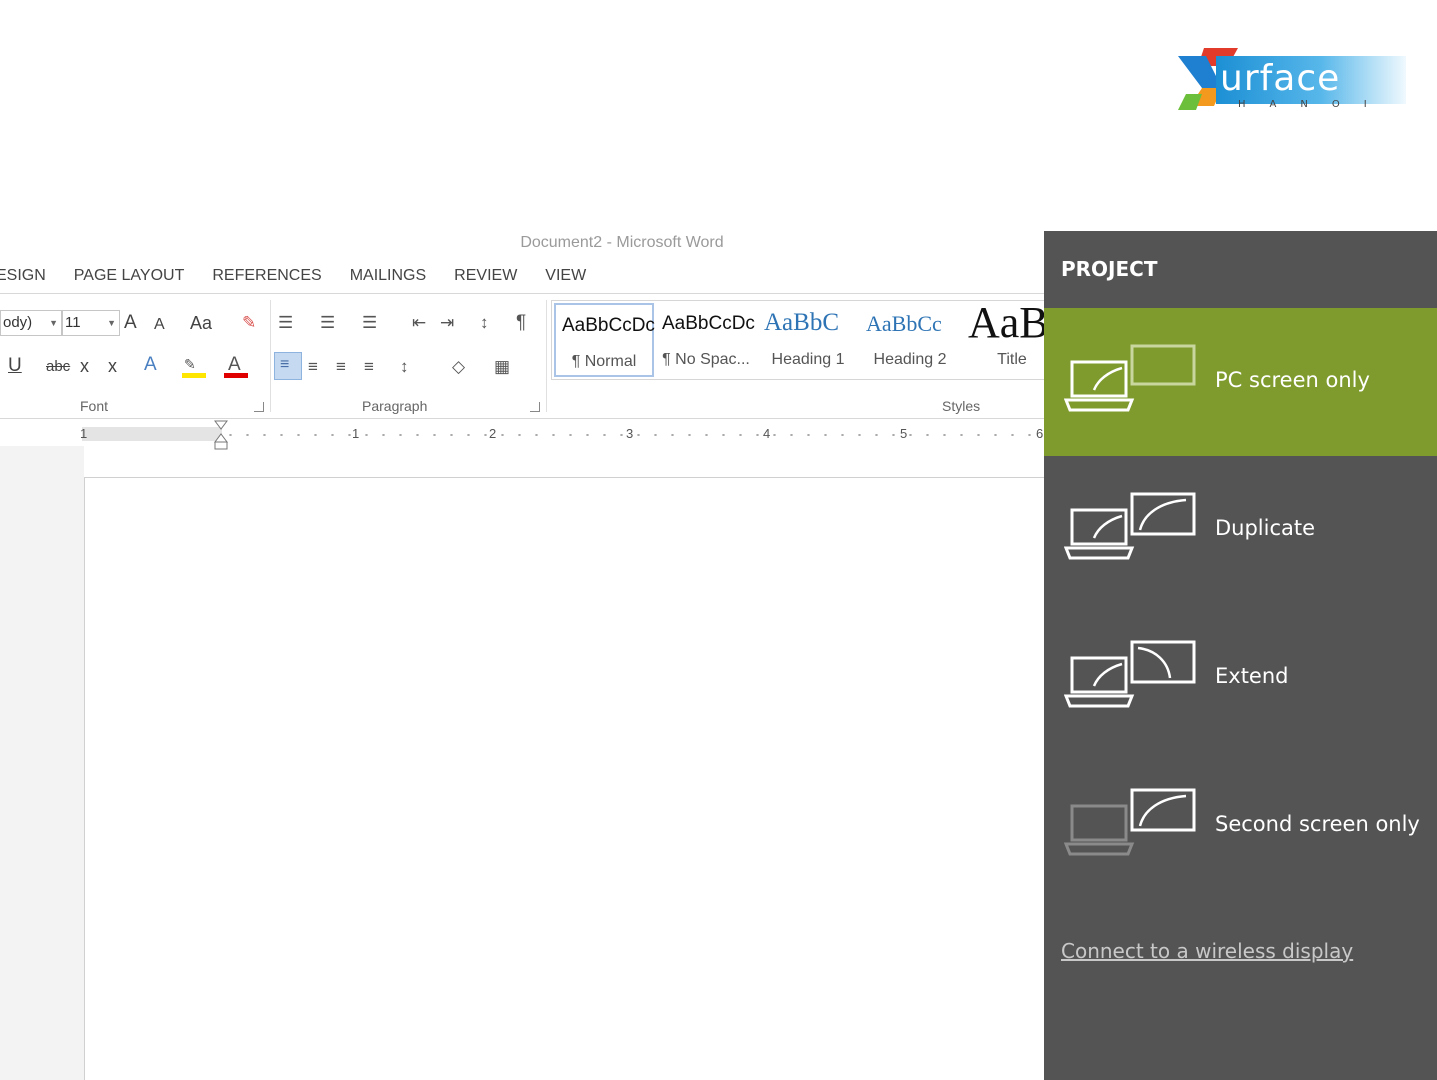 The height and width of the screenshot is (1080, 1437). What do you see at coordinates (1130, 378) in the screenshot?
I see `pc-screen-only-icon` at bounding box center [1130, 378].